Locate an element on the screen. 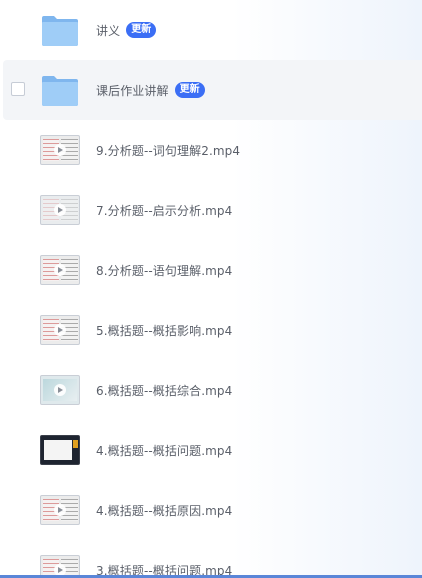  video-name-cell: 6.概括题--概括综合.mp4 is located at coordinates (164, 390).